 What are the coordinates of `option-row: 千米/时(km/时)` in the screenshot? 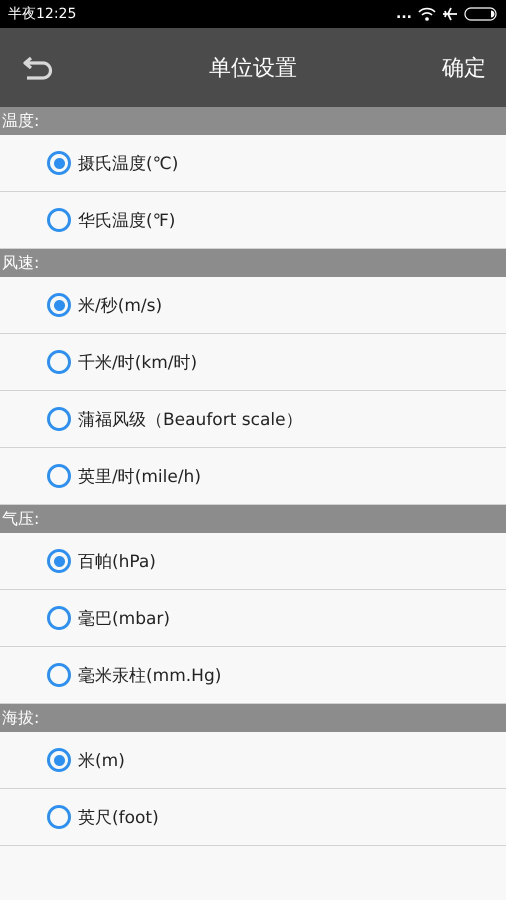 It's located at (253, 362).